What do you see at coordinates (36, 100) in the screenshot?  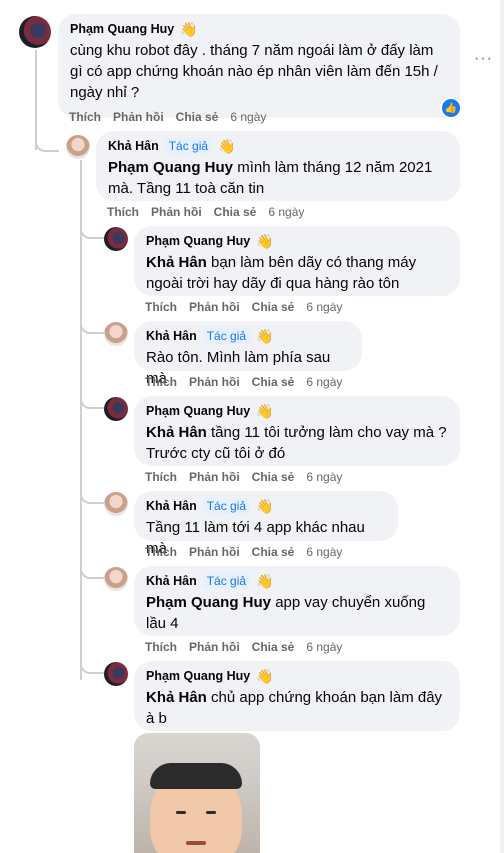 I see `thread-line-main` at bounding box center [36, 100].